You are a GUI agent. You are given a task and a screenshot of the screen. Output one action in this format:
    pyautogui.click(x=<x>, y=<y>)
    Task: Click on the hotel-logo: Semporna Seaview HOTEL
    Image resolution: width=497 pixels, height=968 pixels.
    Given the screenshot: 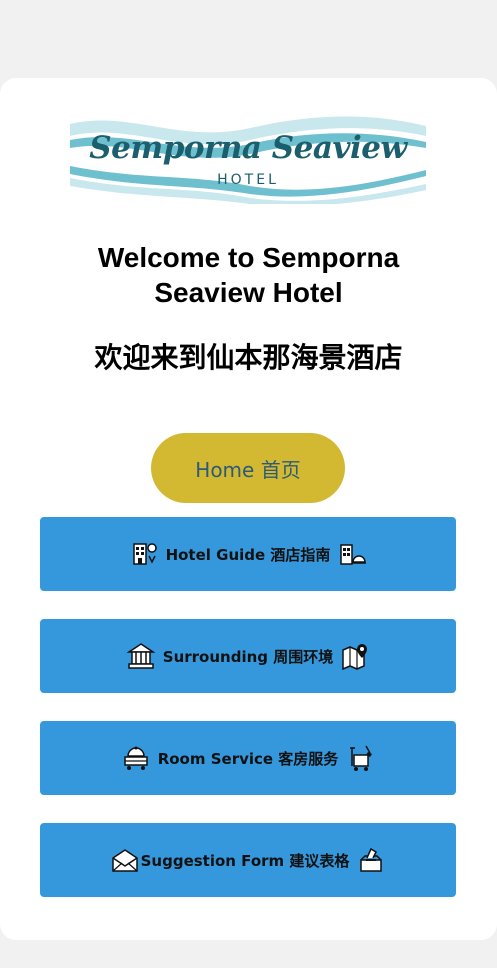 What is the action you would take?
    pyautogui.click(x=248, y=159)
    